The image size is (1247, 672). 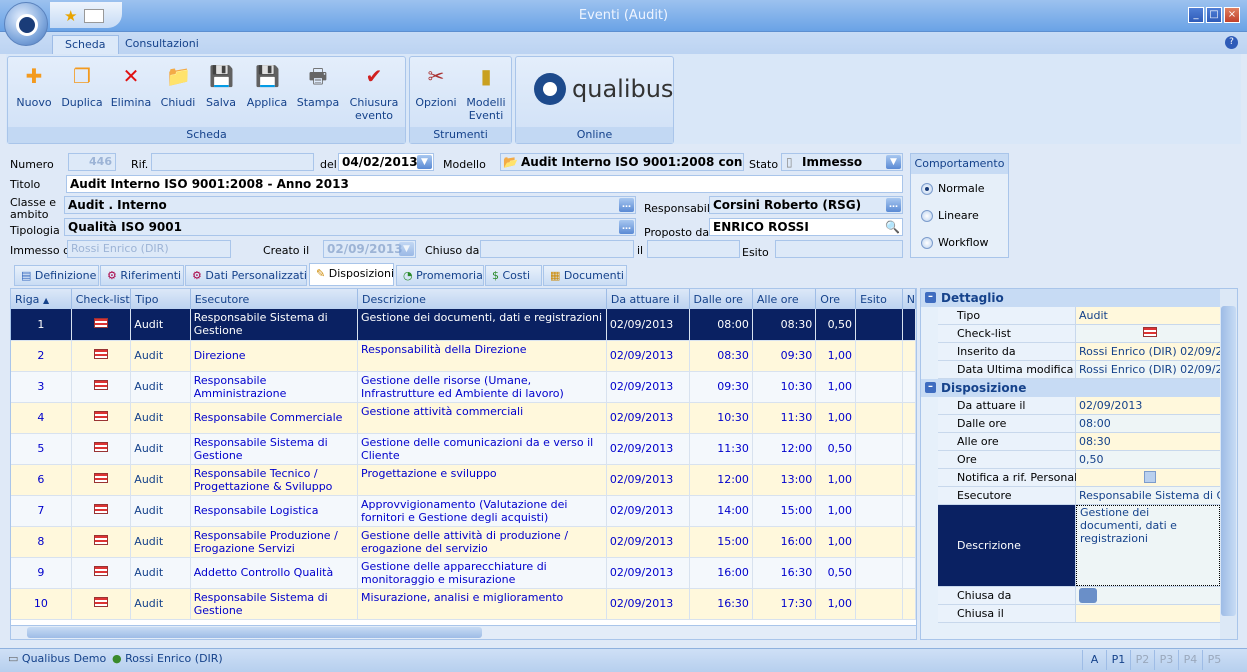 I want to click on cell-riga: 5, so click(x=41, y=449).